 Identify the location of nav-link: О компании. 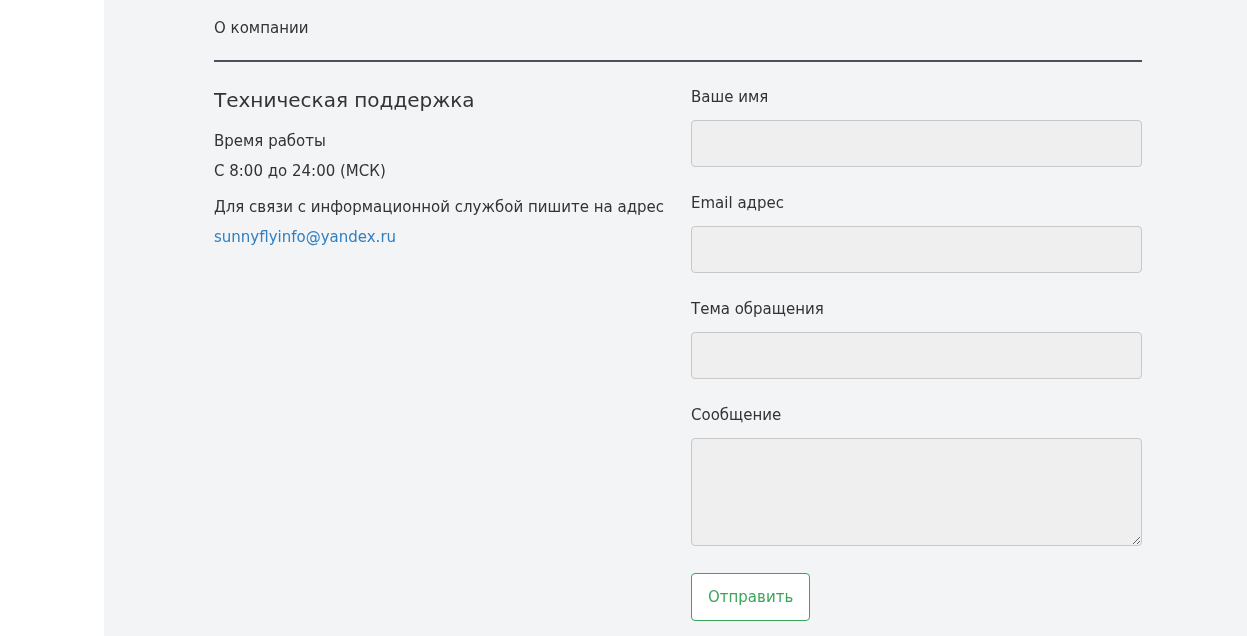
(261, 28).